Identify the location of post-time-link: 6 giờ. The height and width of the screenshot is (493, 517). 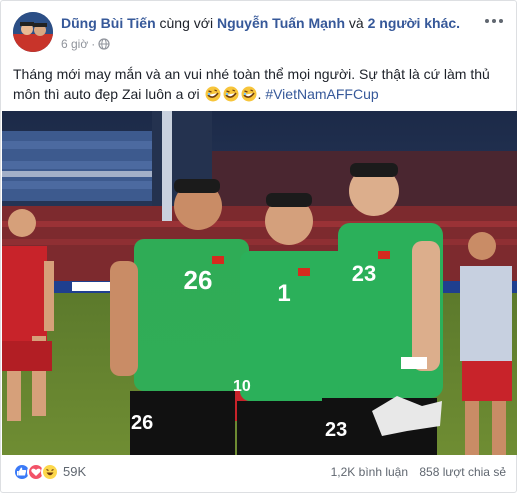
(74, 44).